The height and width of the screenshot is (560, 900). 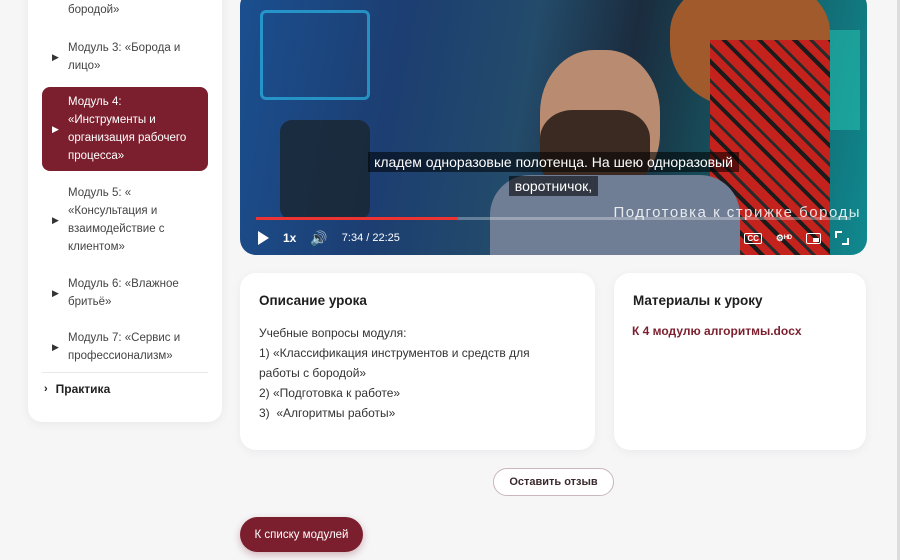 I want to click on sidebar-item-module-6: ▶ Модуль 6: «Влажное бритьё», so click(x=125, y=293).